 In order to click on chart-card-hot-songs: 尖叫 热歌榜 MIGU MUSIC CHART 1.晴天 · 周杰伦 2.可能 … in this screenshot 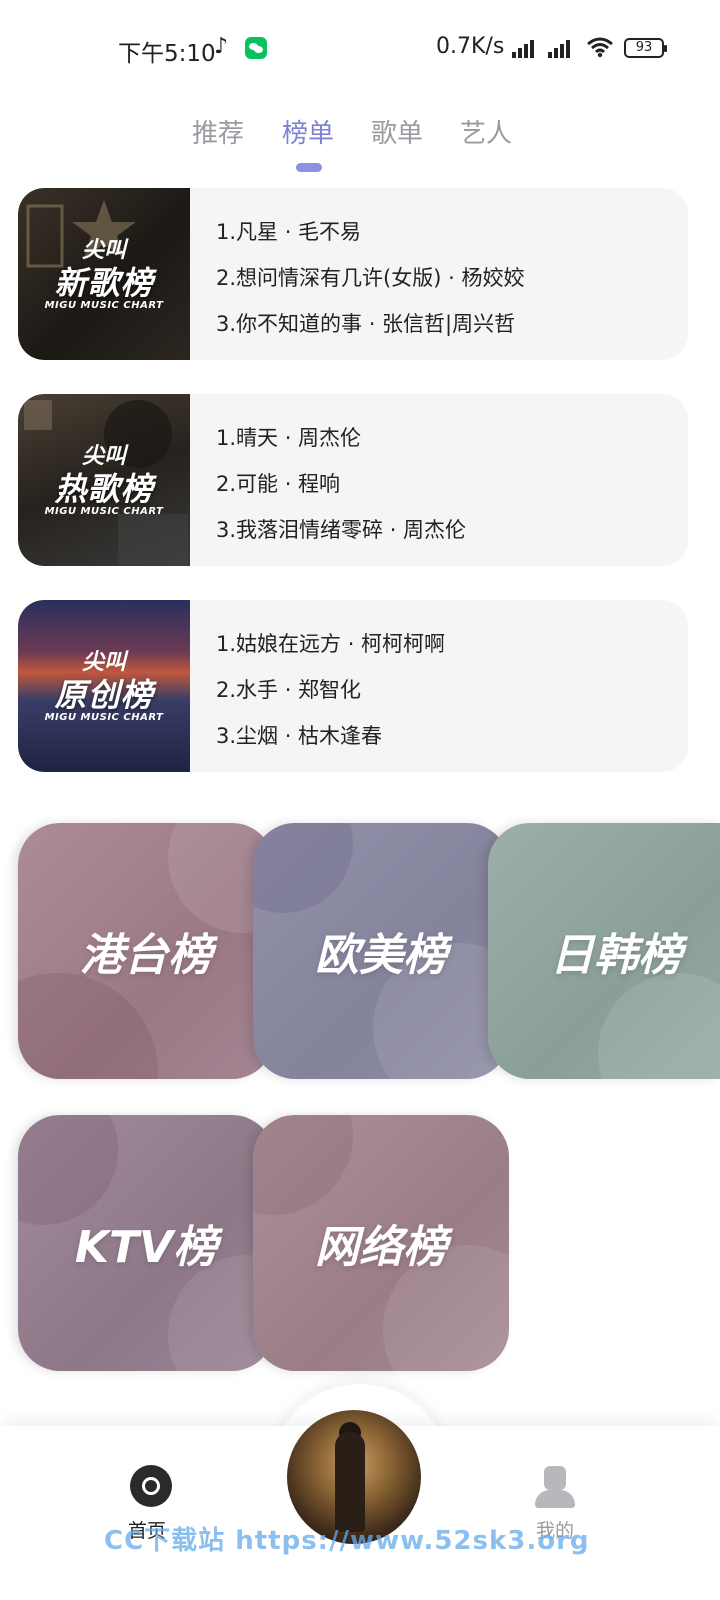, I will do `click(353, 480)`.